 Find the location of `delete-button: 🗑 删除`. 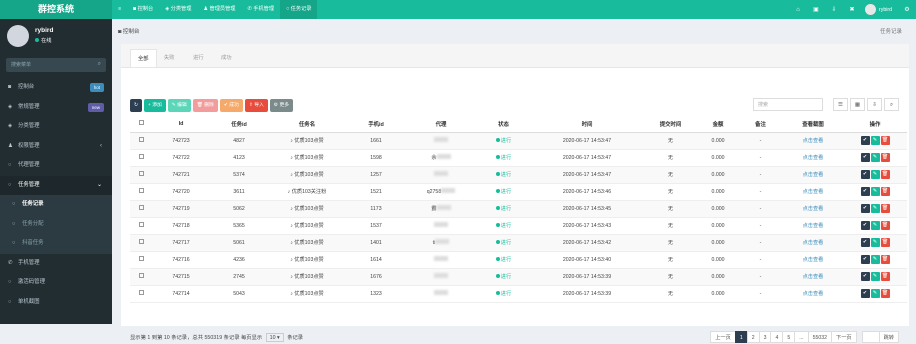

delete-button: 🗑 删除 is located at coordinates (205, 105).